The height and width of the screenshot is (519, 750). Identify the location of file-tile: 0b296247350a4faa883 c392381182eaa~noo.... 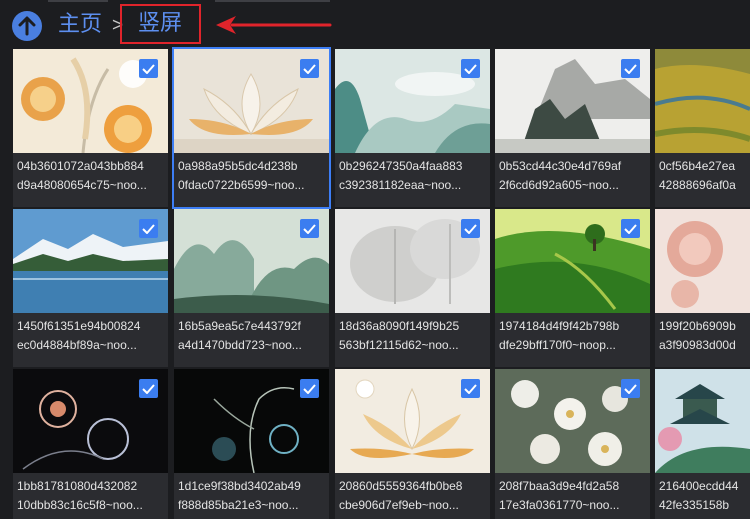
(412, 128).